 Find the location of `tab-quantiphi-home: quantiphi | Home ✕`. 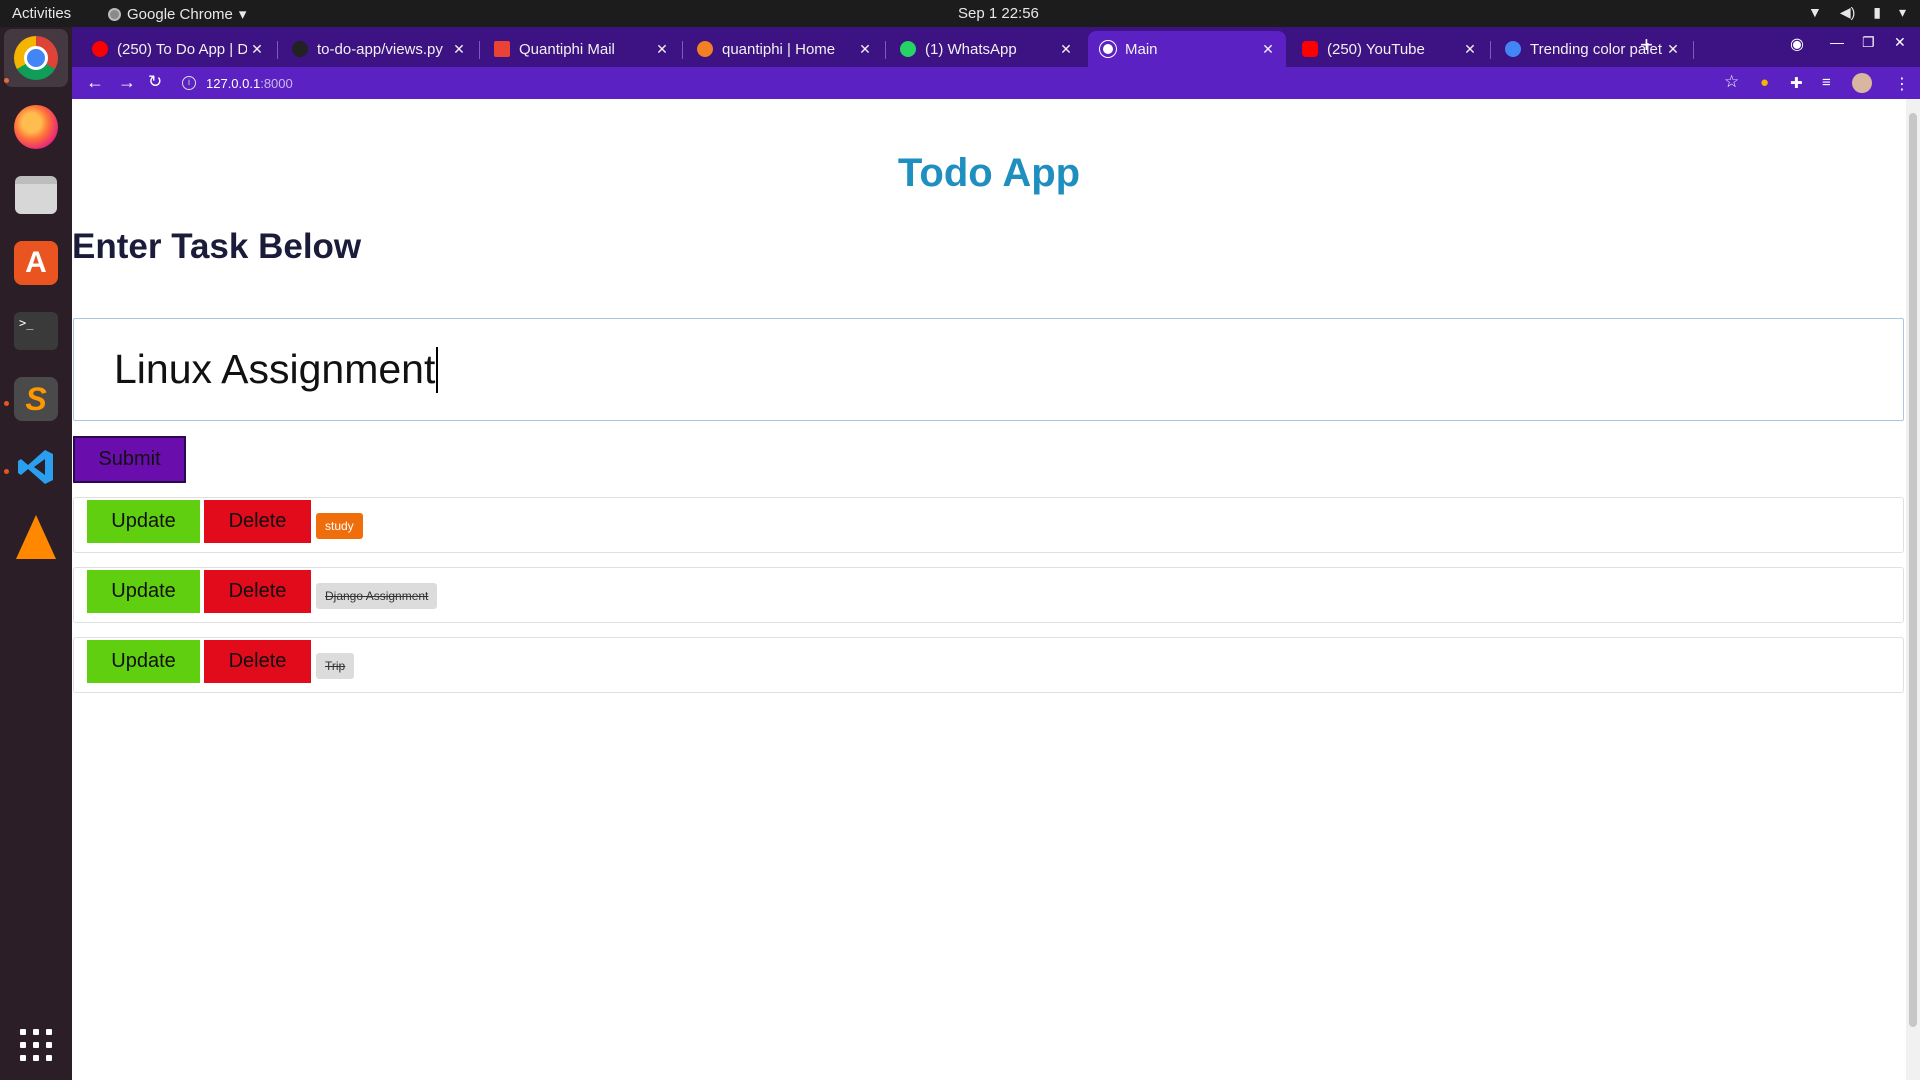

tab-quantiphi-home: quantiphi | Home ✕ is located at coordinates (784, 49).